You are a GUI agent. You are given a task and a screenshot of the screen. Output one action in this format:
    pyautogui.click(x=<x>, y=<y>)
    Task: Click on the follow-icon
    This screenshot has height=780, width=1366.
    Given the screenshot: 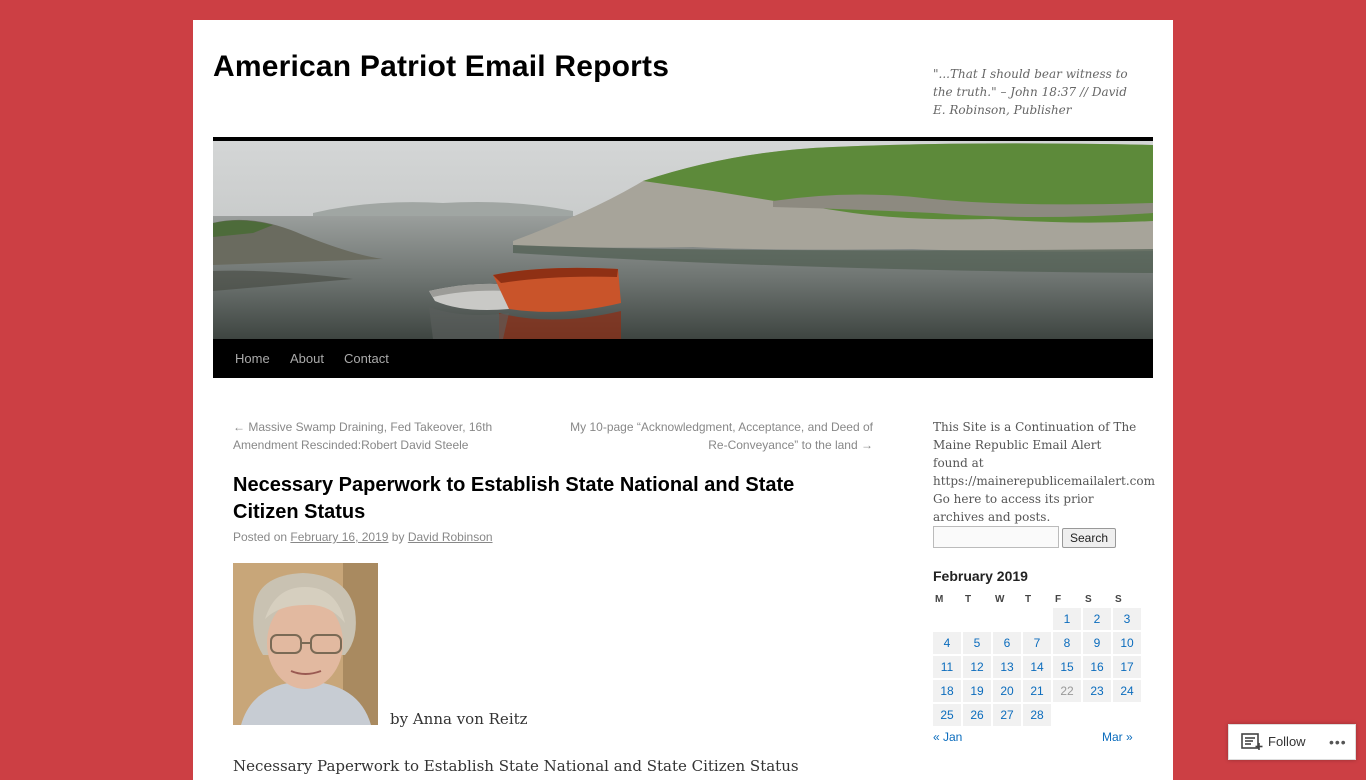 What is the action you would take?
    pyautogui.click(x=1252, y=741)
    